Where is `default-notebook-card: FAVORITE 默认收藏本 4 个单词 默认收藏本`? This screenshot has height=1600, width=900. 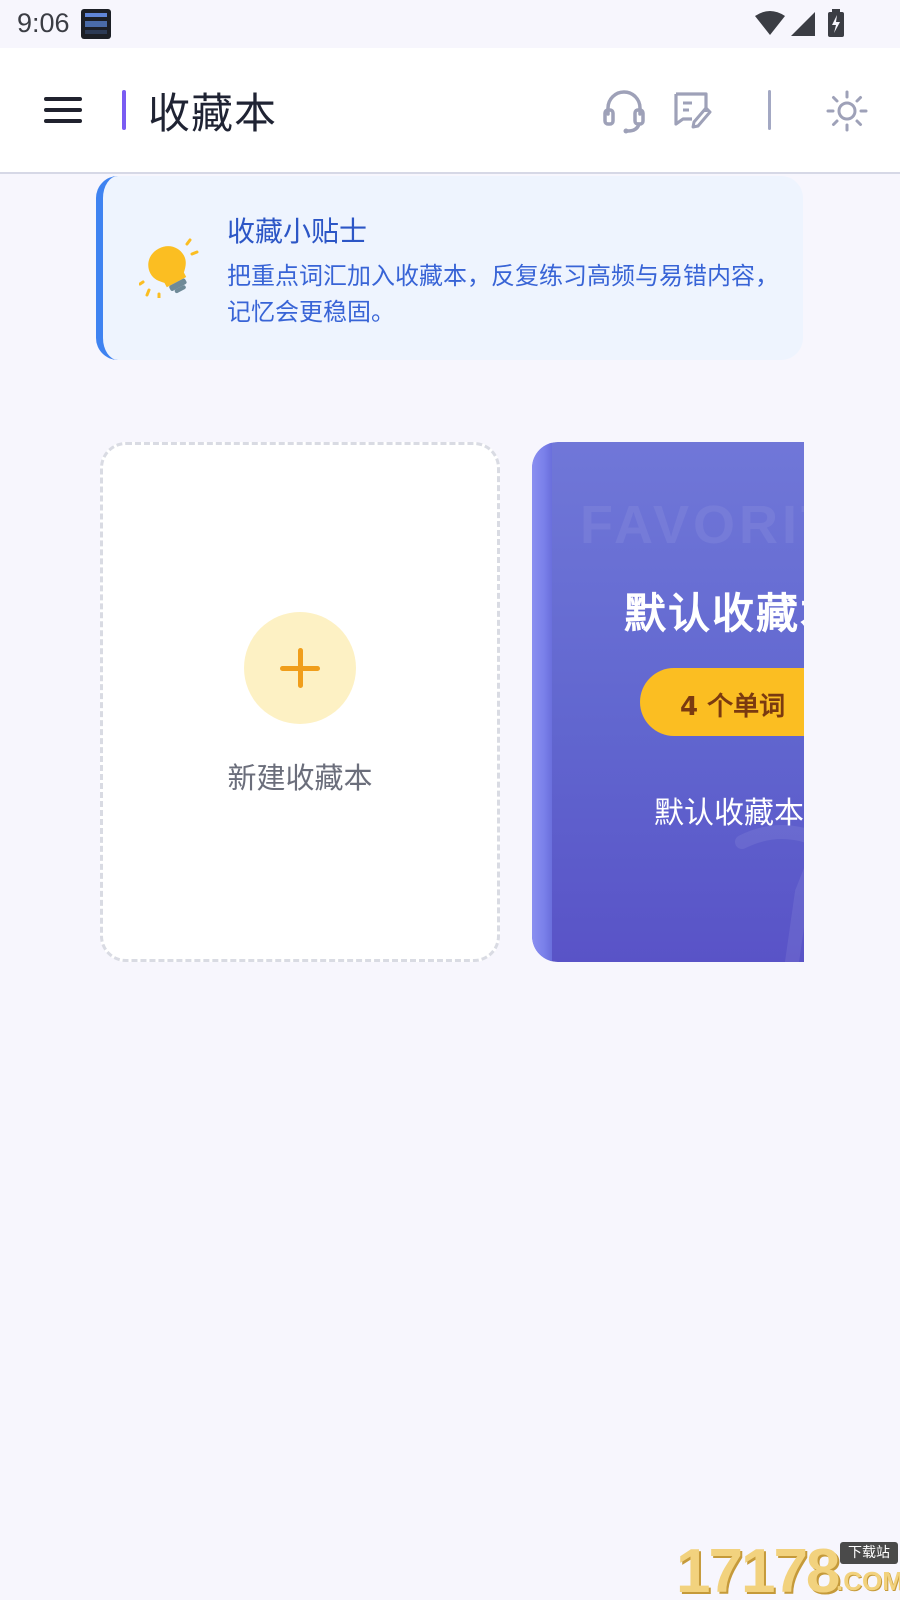 default-notebook-card: FAVORITE 默认收藏本 4 个单词 默认收藏本 is located at coordinates (668, 702).